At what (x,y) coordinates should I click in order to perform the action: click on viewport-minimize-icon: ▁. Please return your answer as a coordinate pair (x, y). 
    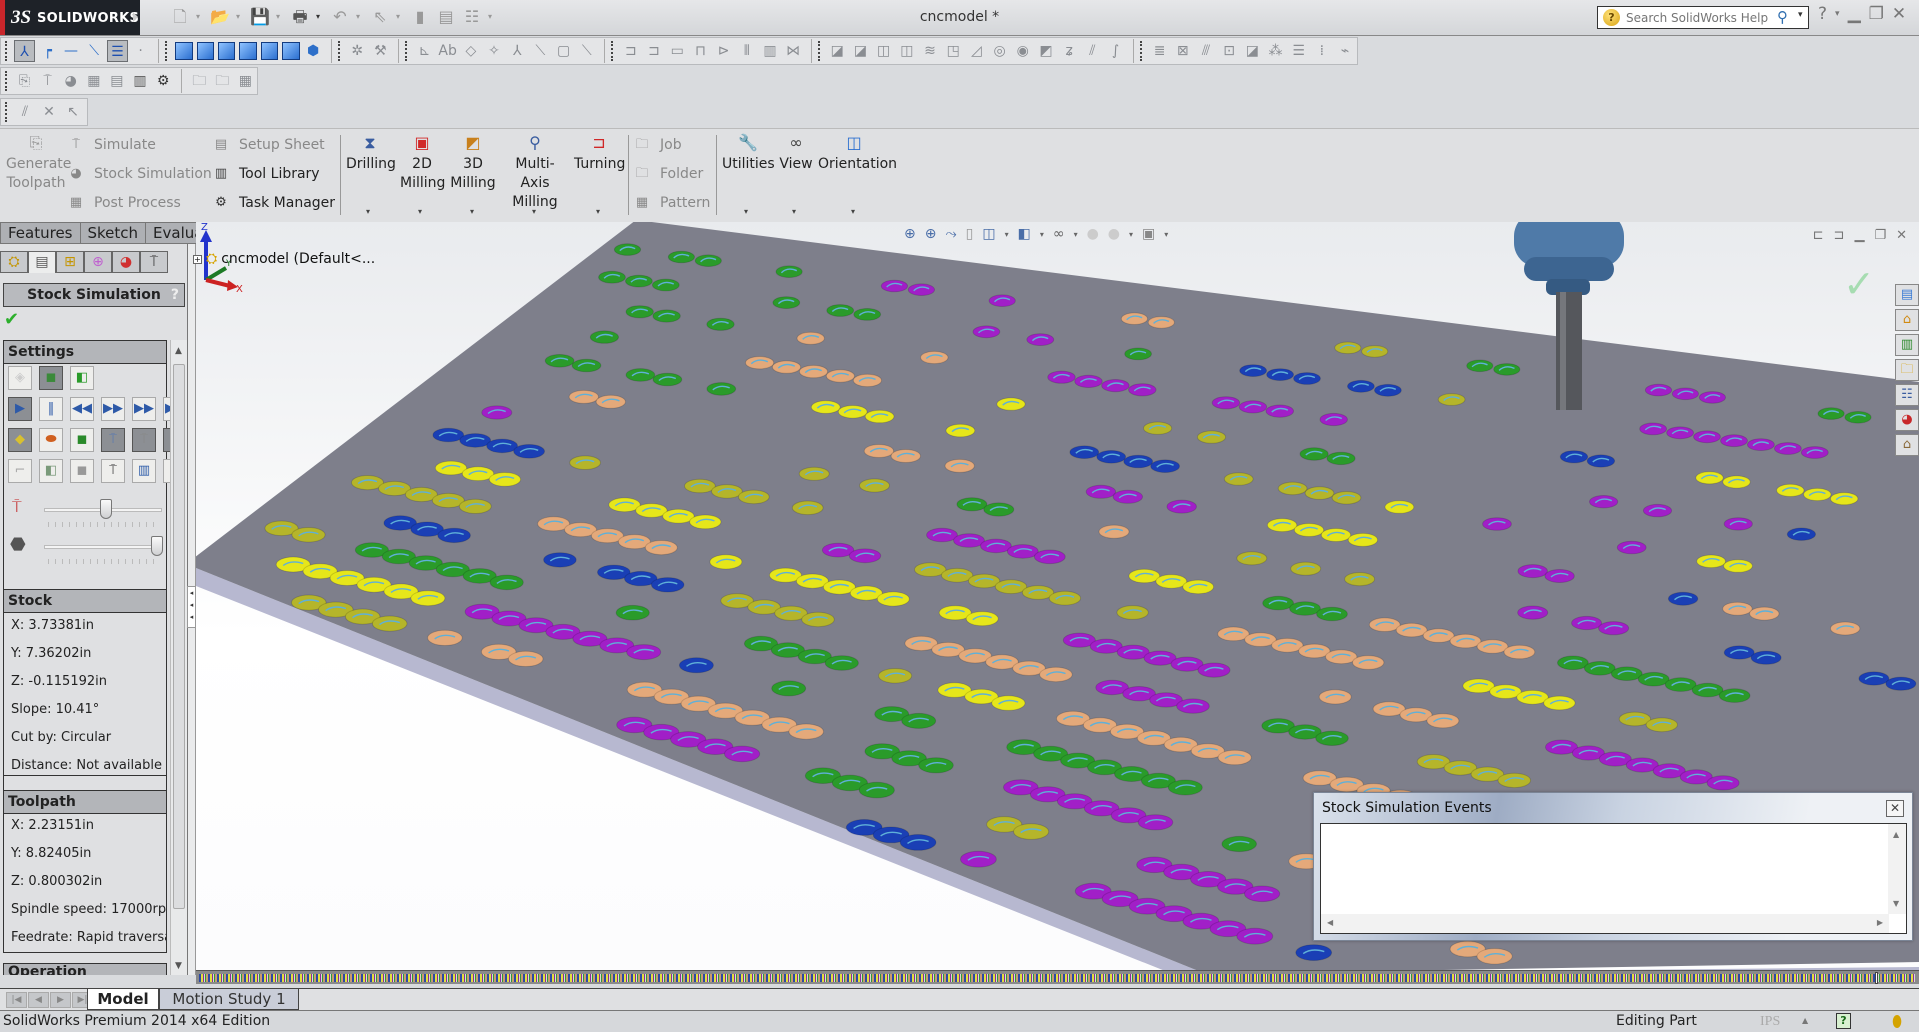
    Looking at the image, I should click on (1859, 235).